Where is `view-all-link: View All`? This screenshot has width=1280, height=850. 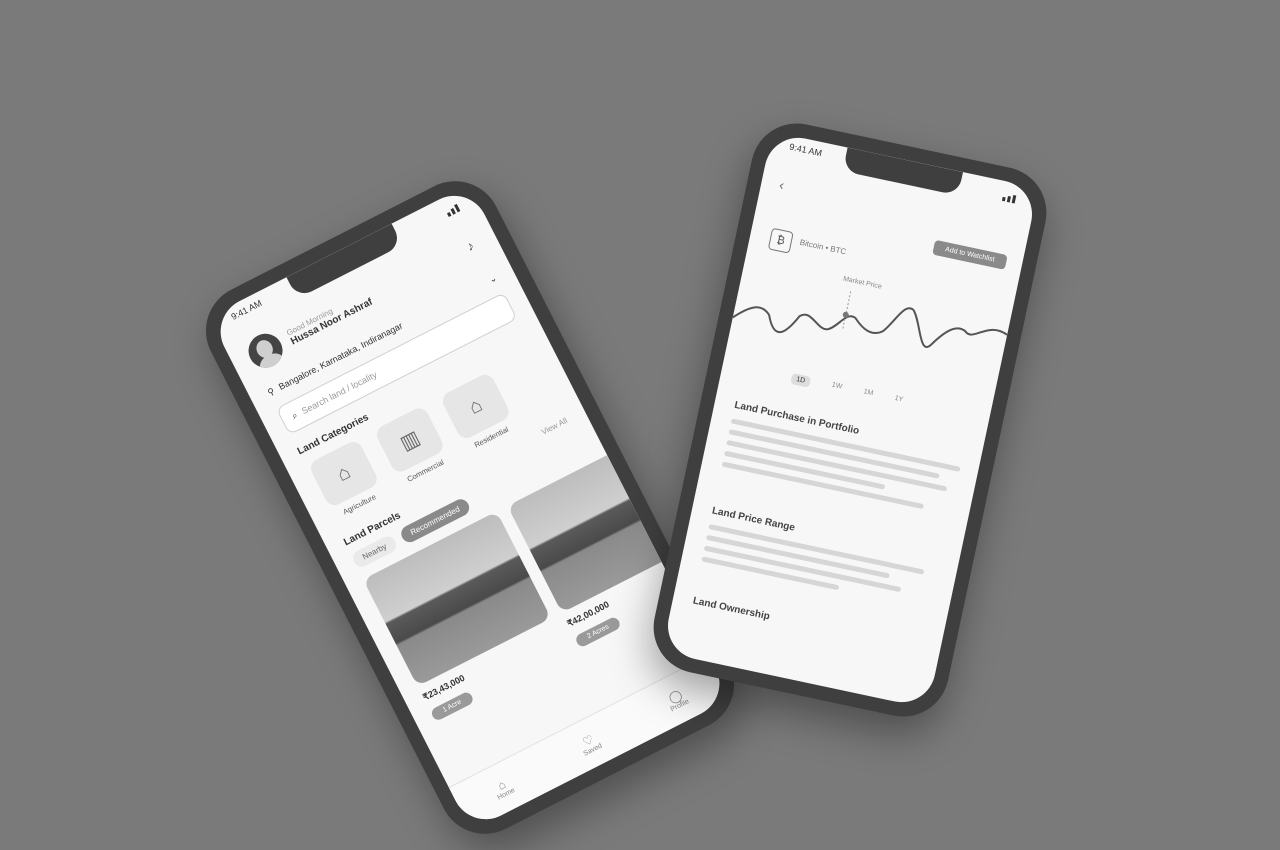
view-all-link: View All is located at coordinates (554, 426).